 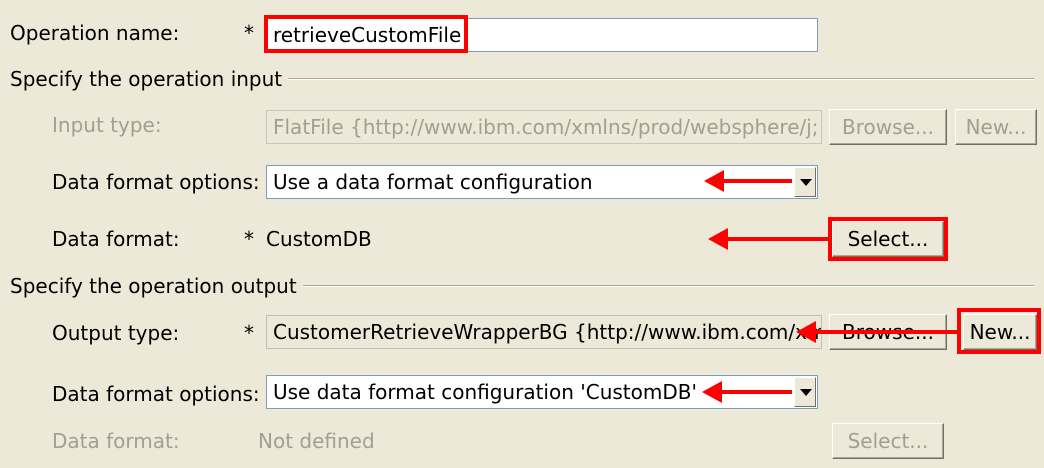 What do you see at coordinates (433, 182) in the screenshot?
I see `input-data-format-options-value: Use a data format configuration` at bounding box center [433, 182].